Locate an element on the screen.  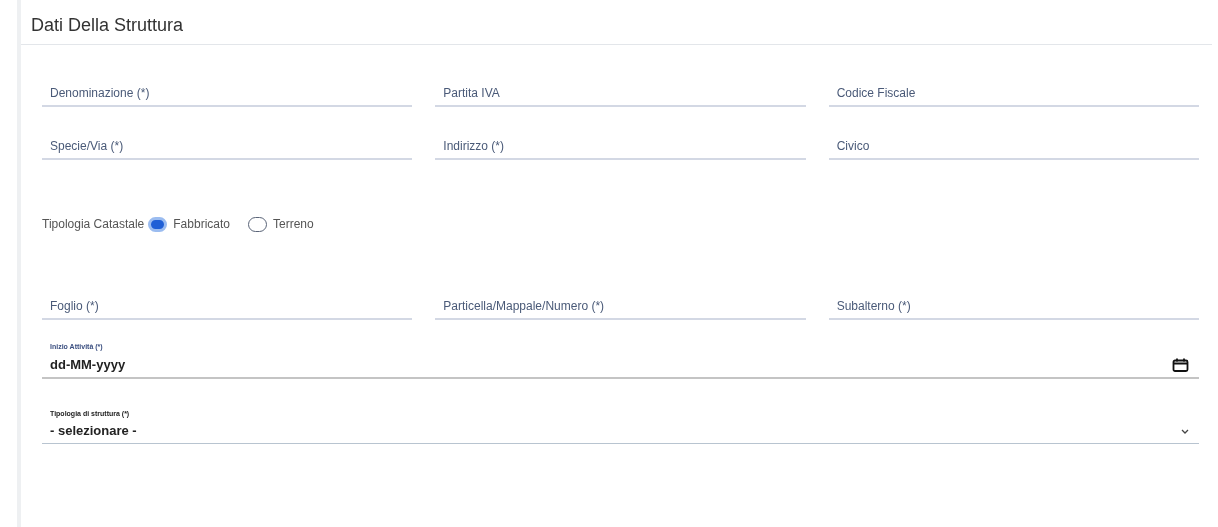
radio-group-label: Tipologia Catastale is located at coordinates (93, 224).